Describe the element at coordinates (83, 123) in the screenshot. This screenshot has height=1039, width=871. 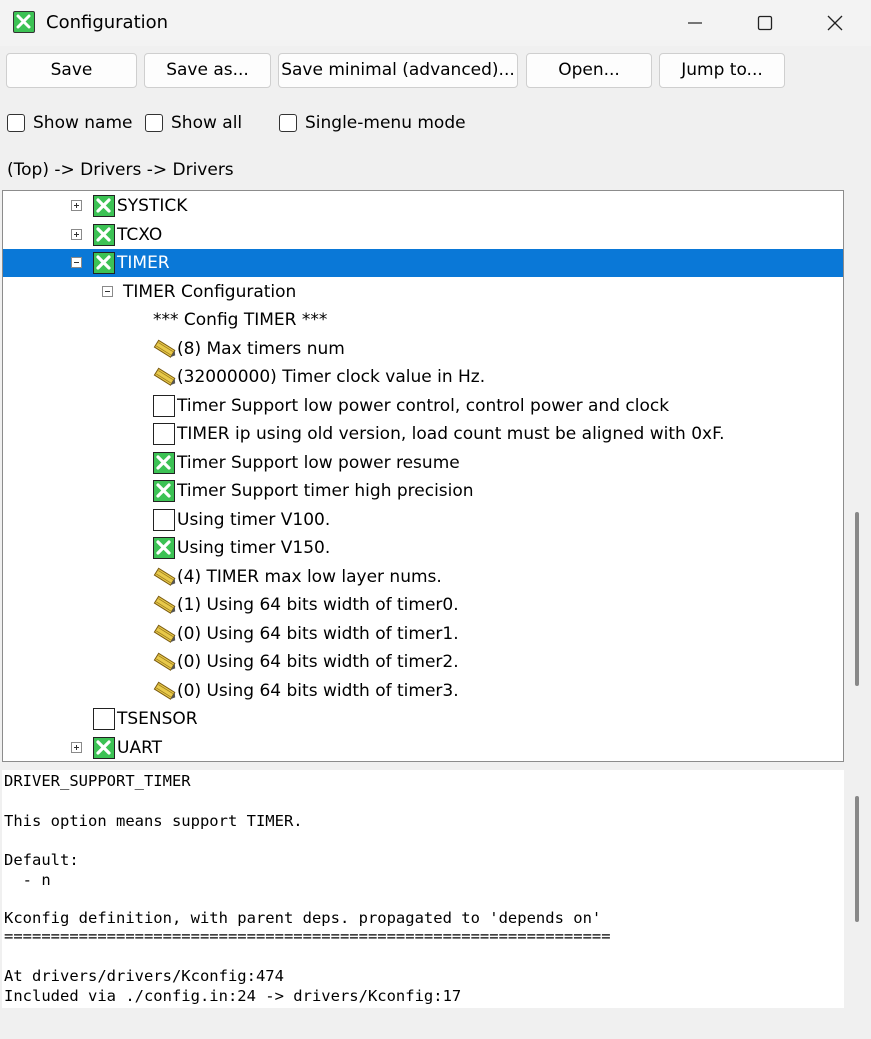
I see `show-name-label: Show name` at that location.